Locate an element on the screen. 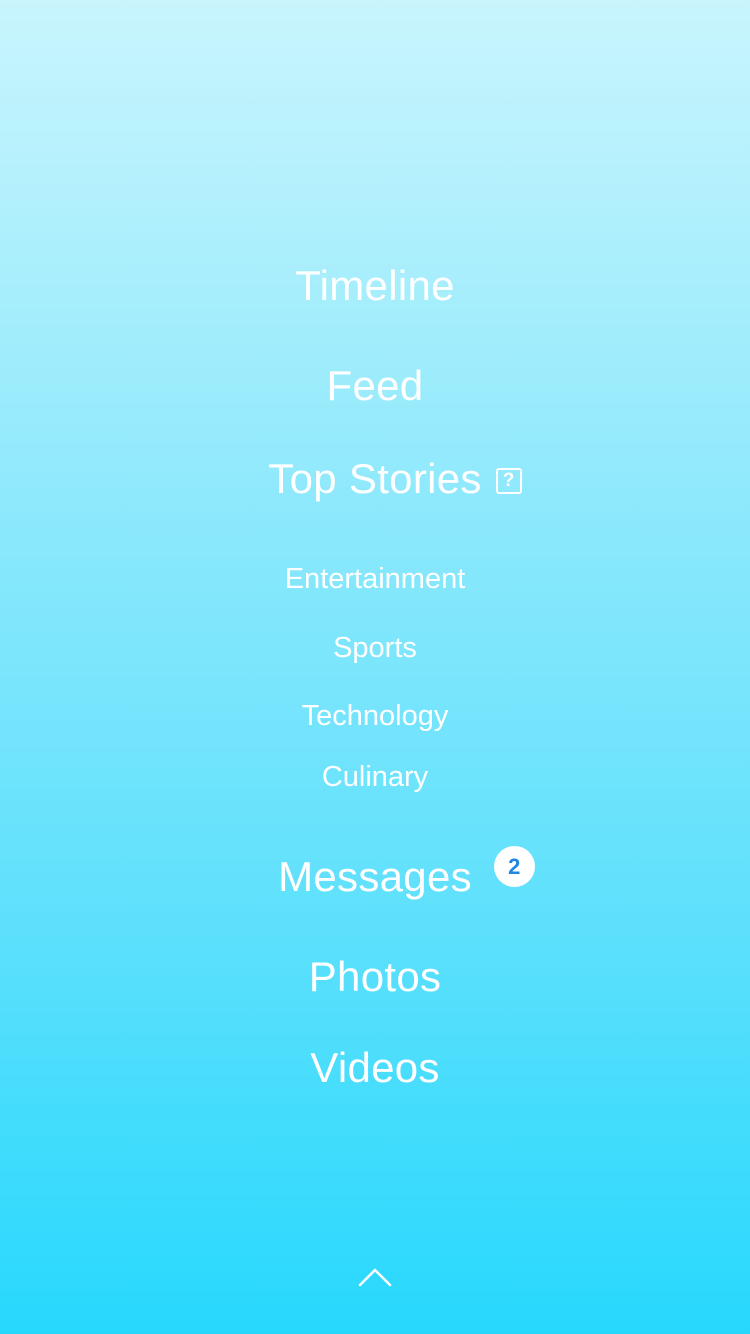 Image resolution: width=750 pixels, height=1334 pixels. menu-item-label: Photos is located at coordinates (375, 976).